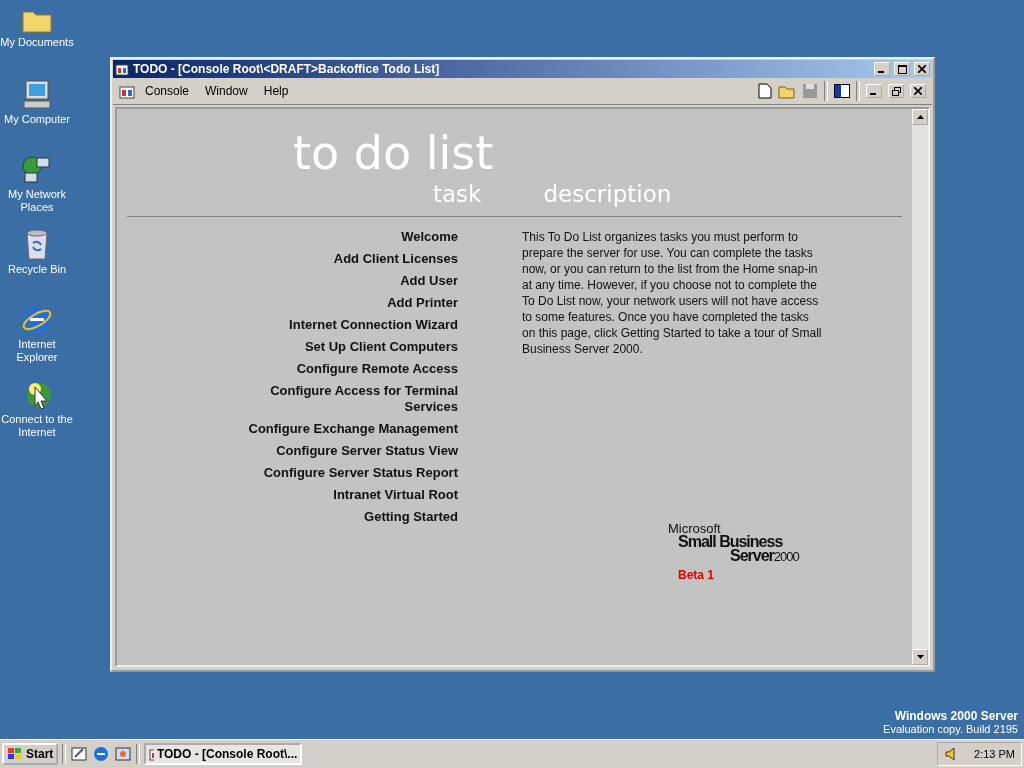 Image resolution: width=1024 pixels, height=768 pixels. Describe the element at coordinates (37, 170) in the screenshot. I see `network-icon` at that location.